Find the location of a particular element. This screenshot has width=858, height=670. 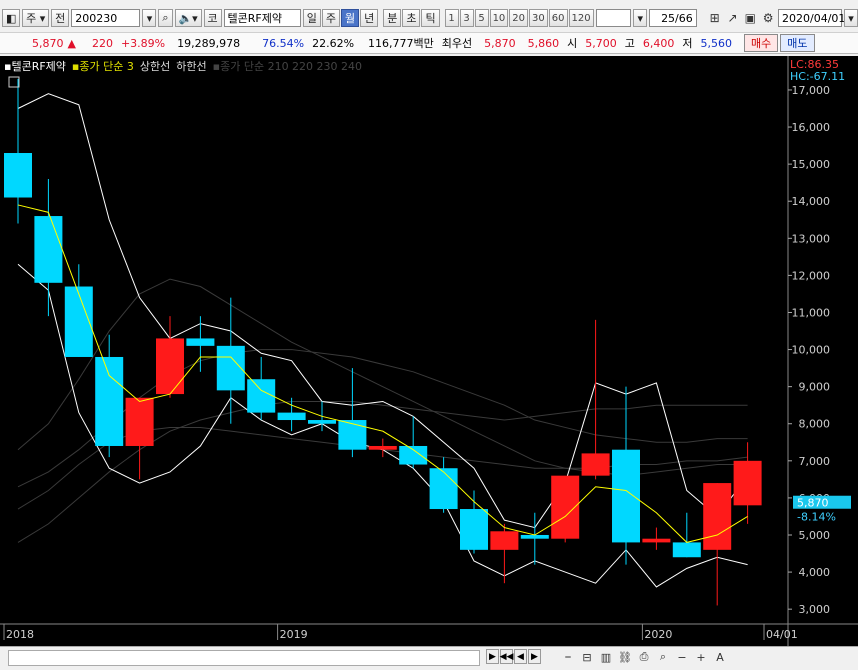

next-icon: ▶ is located at coordinates (534, 656).